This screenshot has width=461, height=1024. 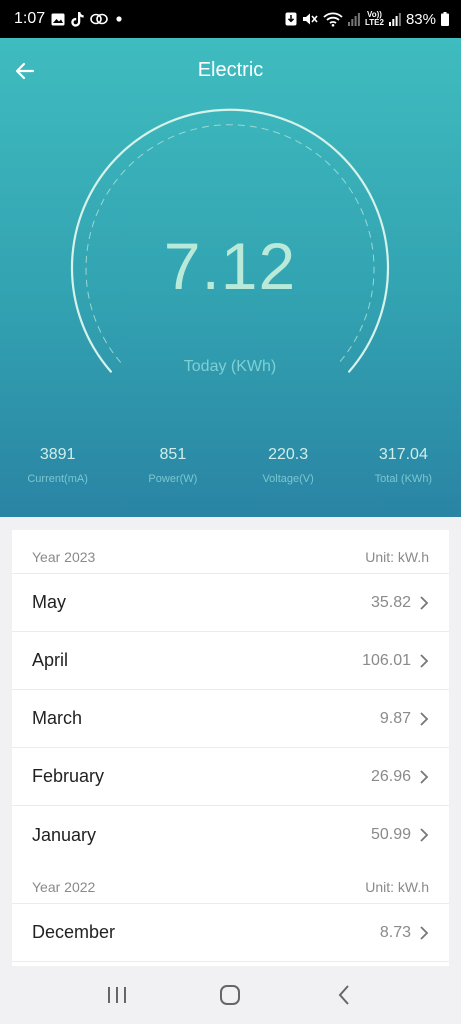 I want to click on month-value: 8.73, so click(x=395, y=932).